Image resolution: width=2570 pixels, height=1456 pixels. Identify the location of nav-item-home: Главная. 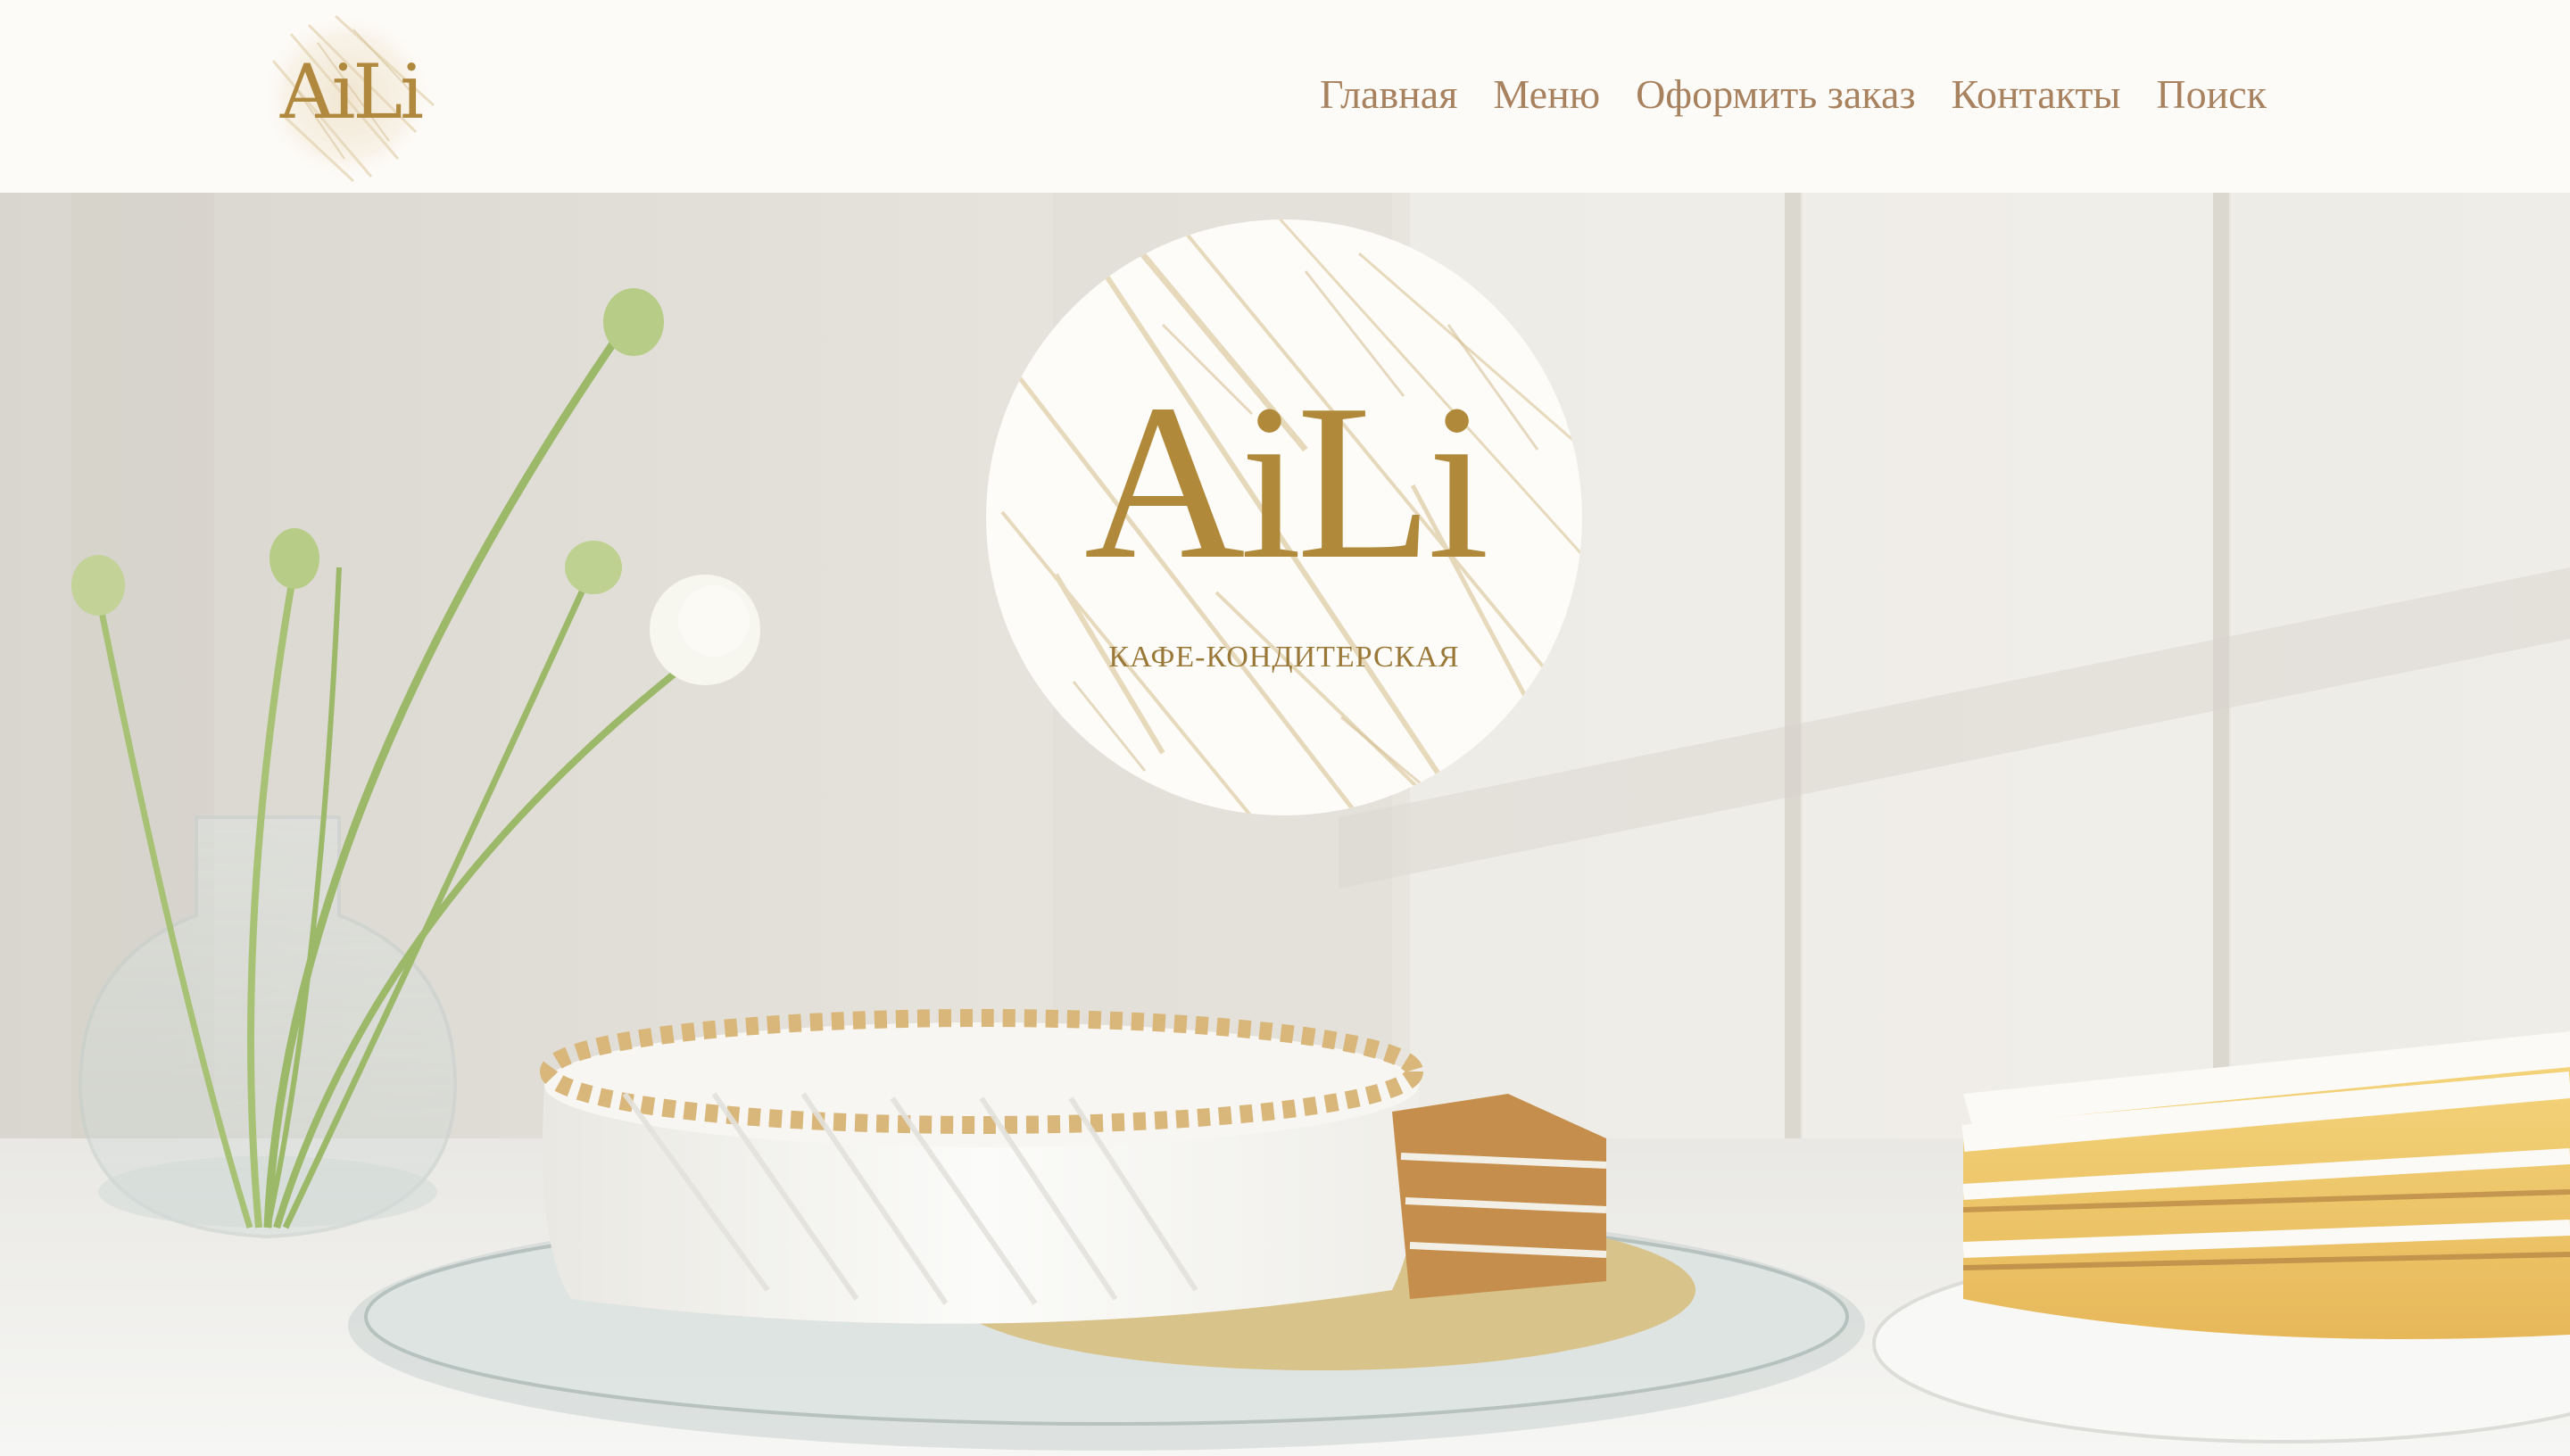
(1388, 94).